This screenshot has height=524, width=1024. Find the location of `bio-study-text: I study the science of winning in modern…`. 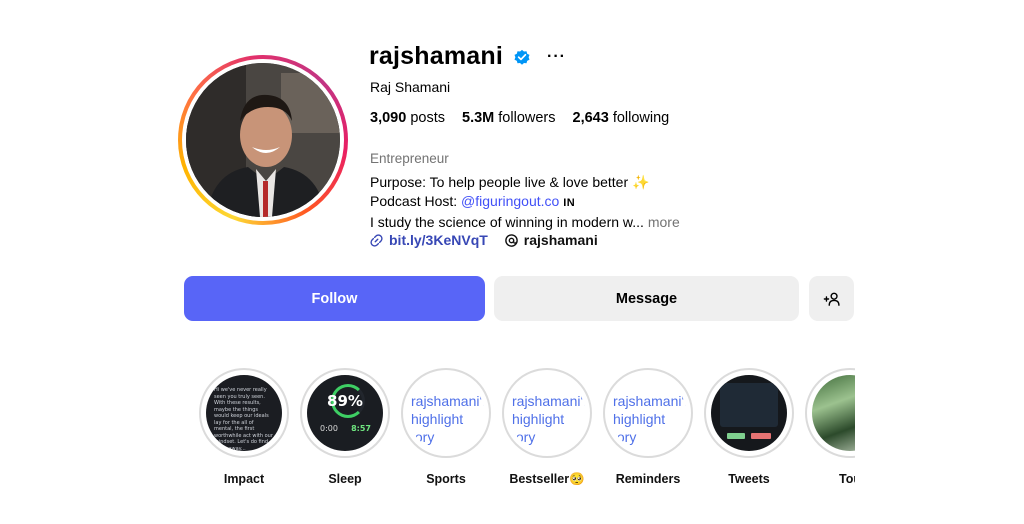

bio-study-text: I study the science of winning in modern… is located at coordinates (507, 222).